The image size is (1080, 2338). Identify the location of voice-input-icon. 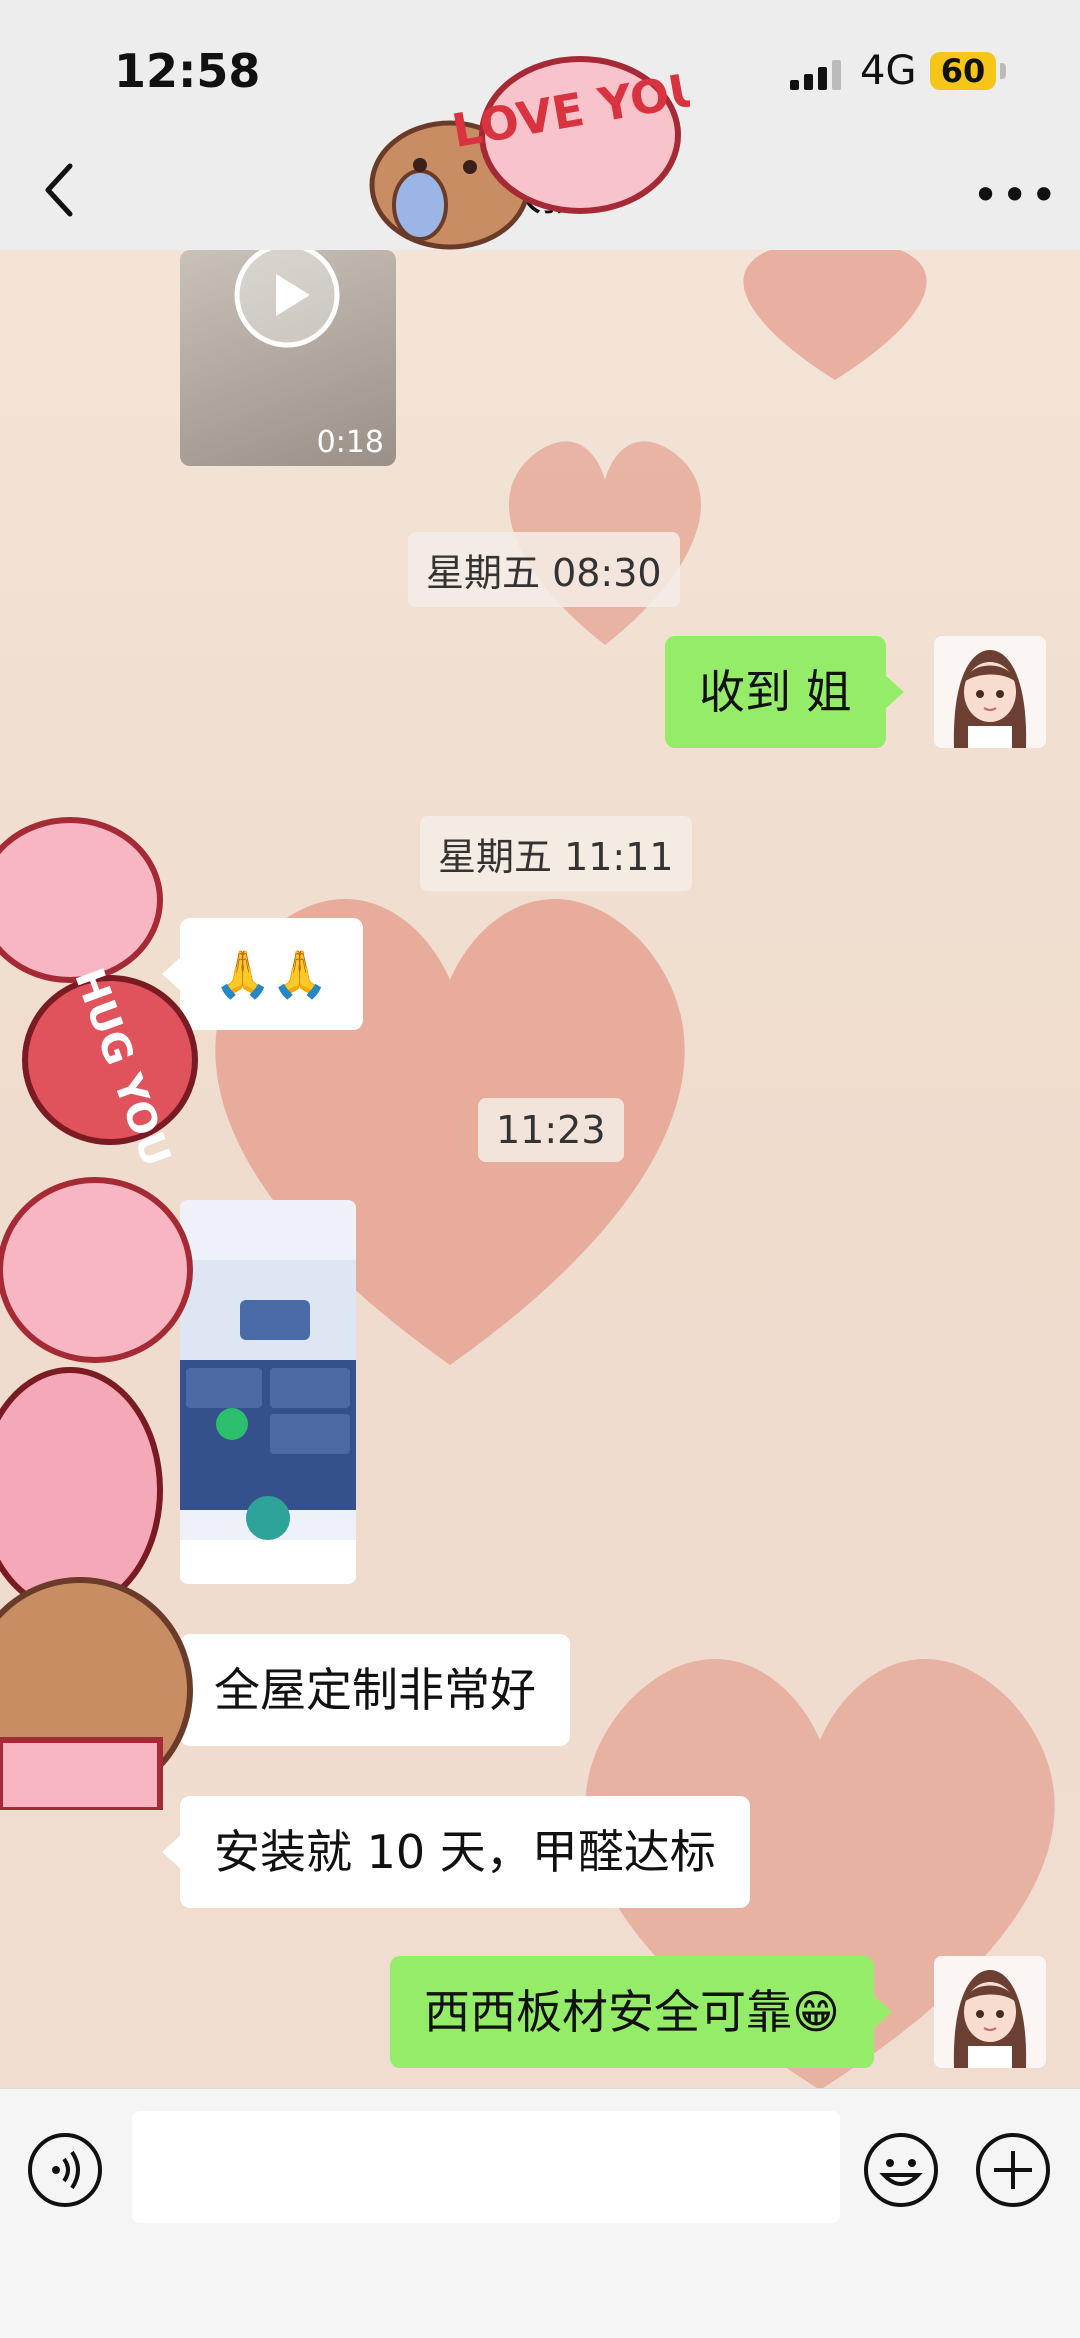
(65, 2170).